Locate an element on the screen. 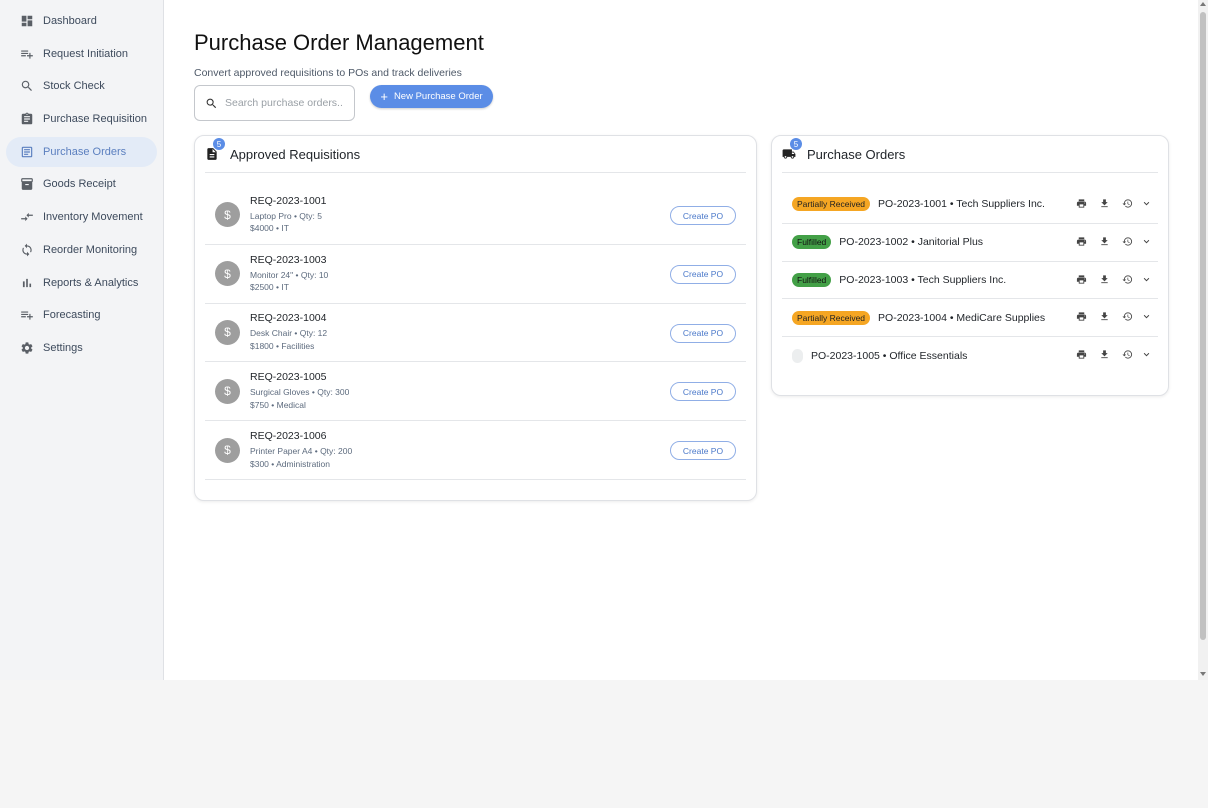  page-title: Purchase Order Management is located at coordinates (339, 42).